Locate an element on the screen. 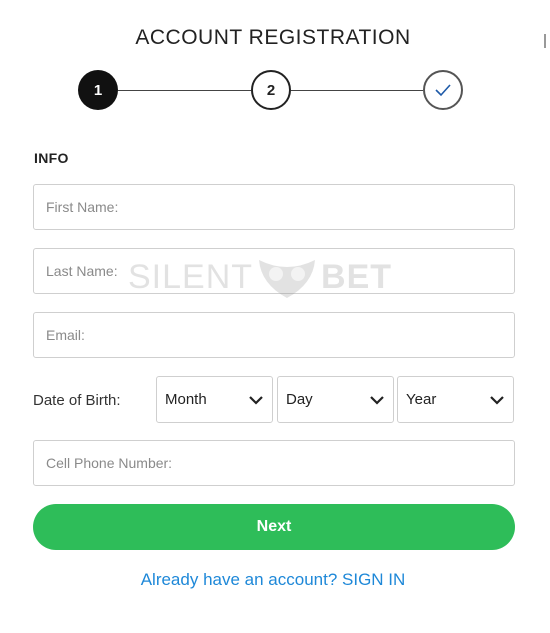  day-select: Day is located at coordinates (335, 399).